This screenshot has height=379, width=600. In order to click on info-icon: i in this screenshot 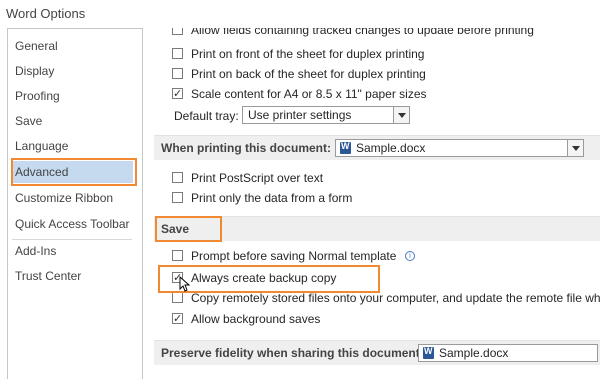, I will do `click(410, 256)`.